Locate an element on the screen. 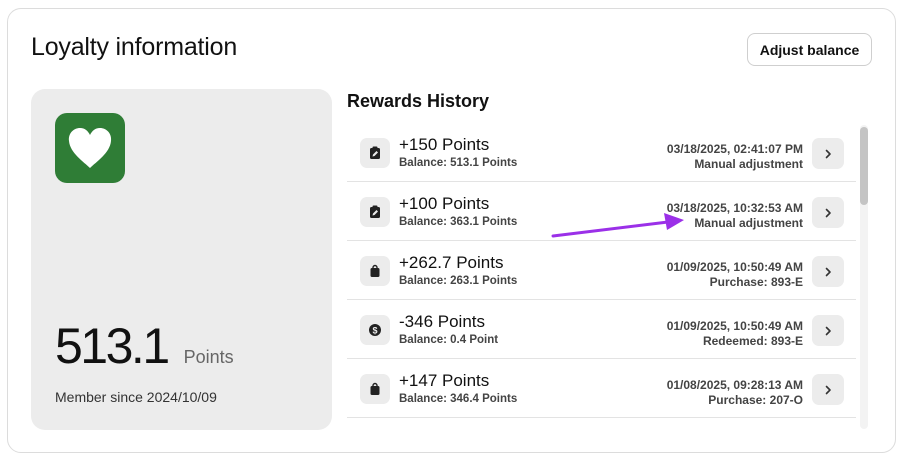 The height and width of the screenshot is (462, 904). dollar-coin-icon: $ is located at coordinates (375, 330).